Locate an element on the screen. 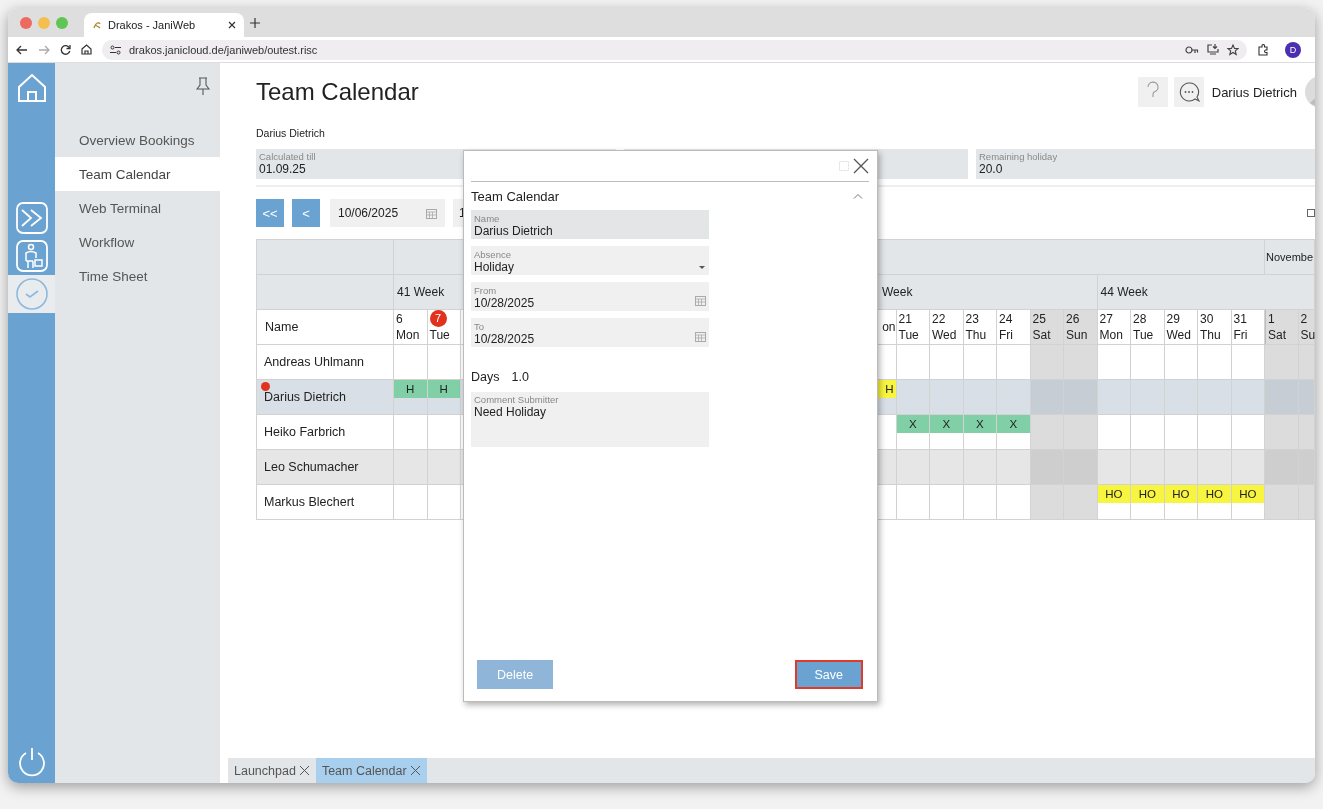 This screenshot has height=809, width=1323. dropdown-field: Absence Holiday is located at coordinates (590, 260).